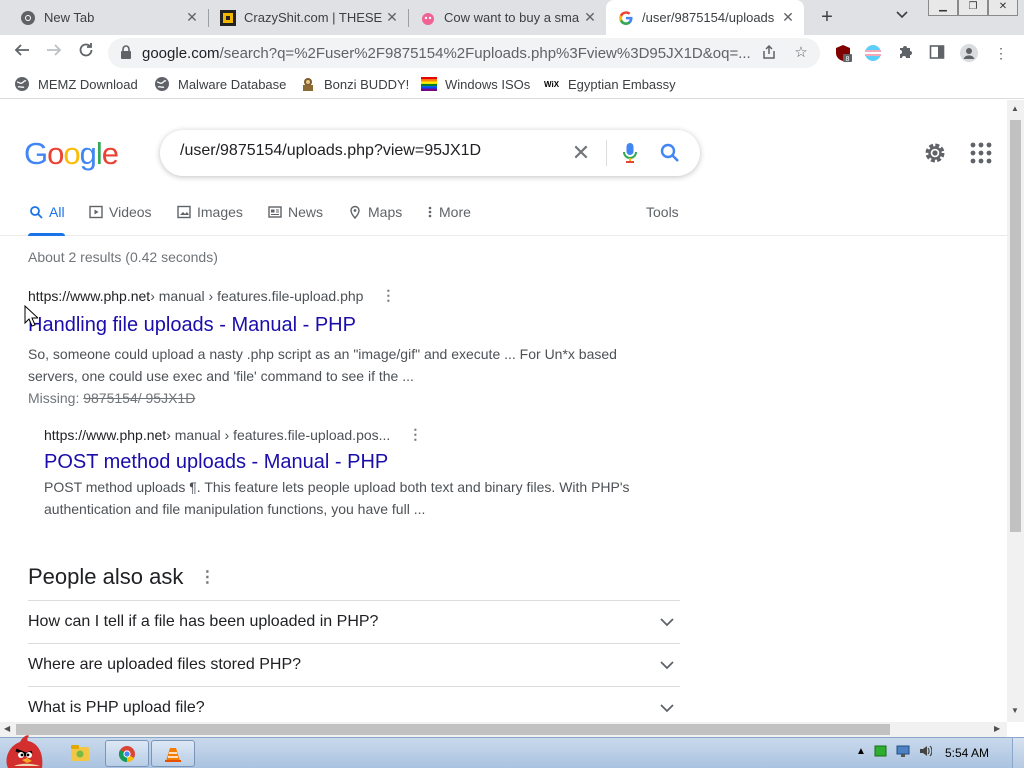 This screenshot has width=1024, height=768. Describe the element at coordinates (374, 212) in the screenshot. I see `tab-maps: Maps` at that location.